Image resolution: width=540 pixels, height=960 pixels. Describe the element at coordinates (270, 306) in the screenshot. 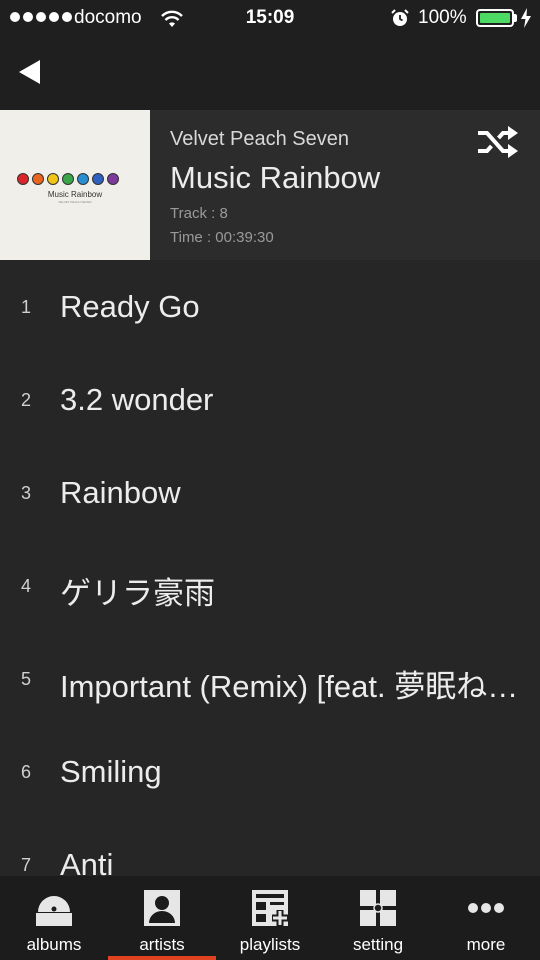

I see `track-row: 1 Ready Go` at that location.